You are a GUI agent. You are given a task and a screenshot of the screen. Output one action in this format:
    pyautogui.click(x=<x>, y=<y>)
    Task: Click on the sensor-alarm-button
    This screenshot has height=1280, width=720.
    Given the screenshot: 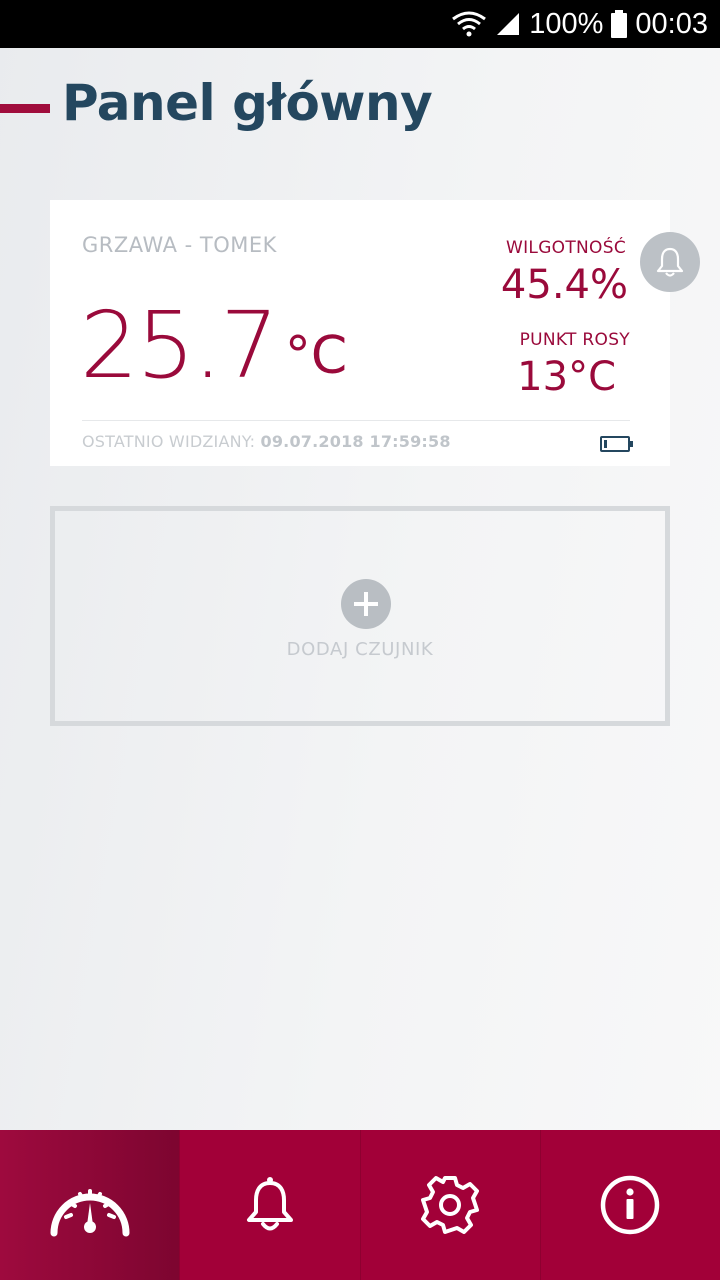 What is the action you would take?
    pyautogui.click(x=670, y=262)
    